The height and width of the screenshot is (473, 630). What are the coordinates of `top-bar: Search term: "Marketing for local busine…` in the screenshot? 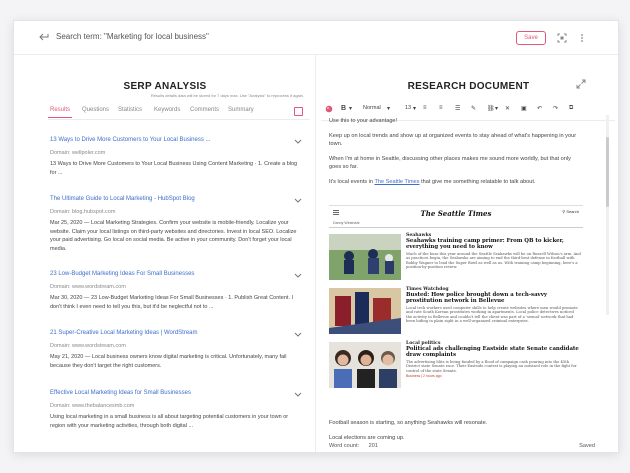 It's located at (316, 38).